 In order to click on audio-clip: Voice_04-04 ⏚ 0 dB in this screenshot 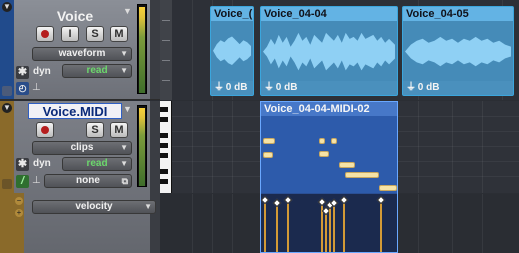, I will do `click(329, 51)`.